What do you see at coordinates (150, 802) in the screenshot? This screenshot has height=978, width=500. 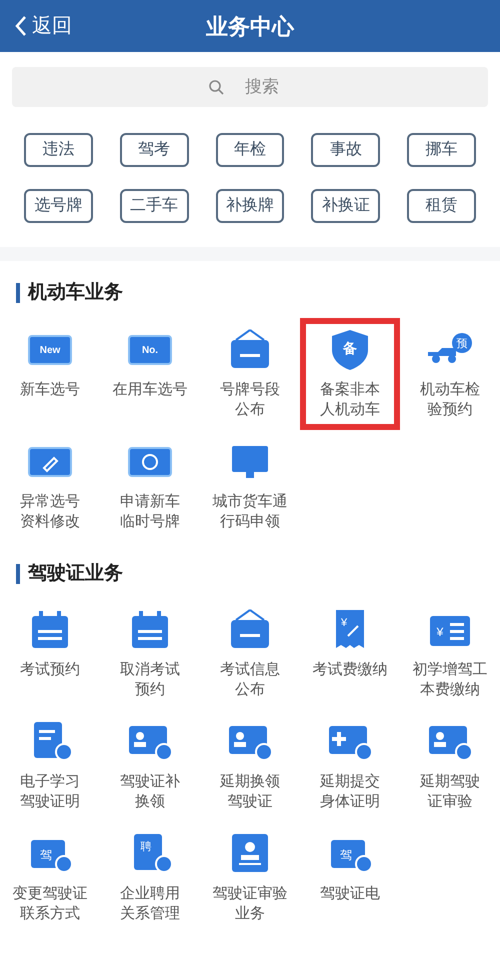 I see `tile-label: 换领` at bounding box center [150, 802].